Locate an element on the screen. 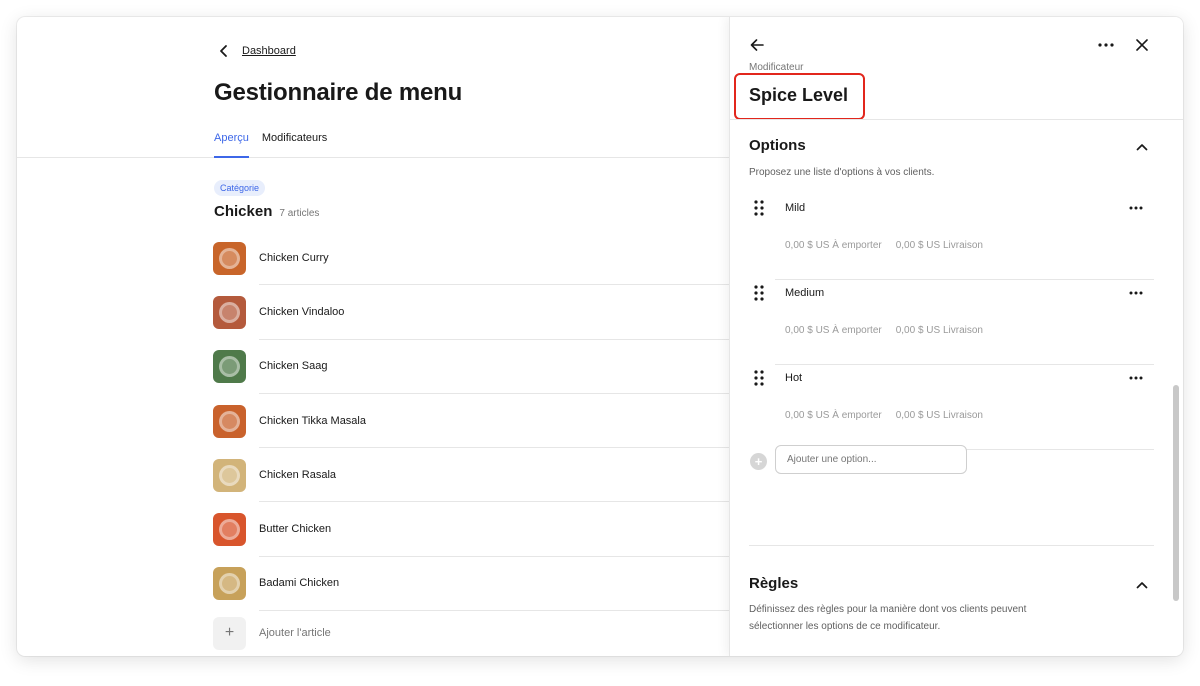 The height and width of the screenshot is (686, 1200). item-name: Chicken Vindaloo is located at coordinates (302, 311).